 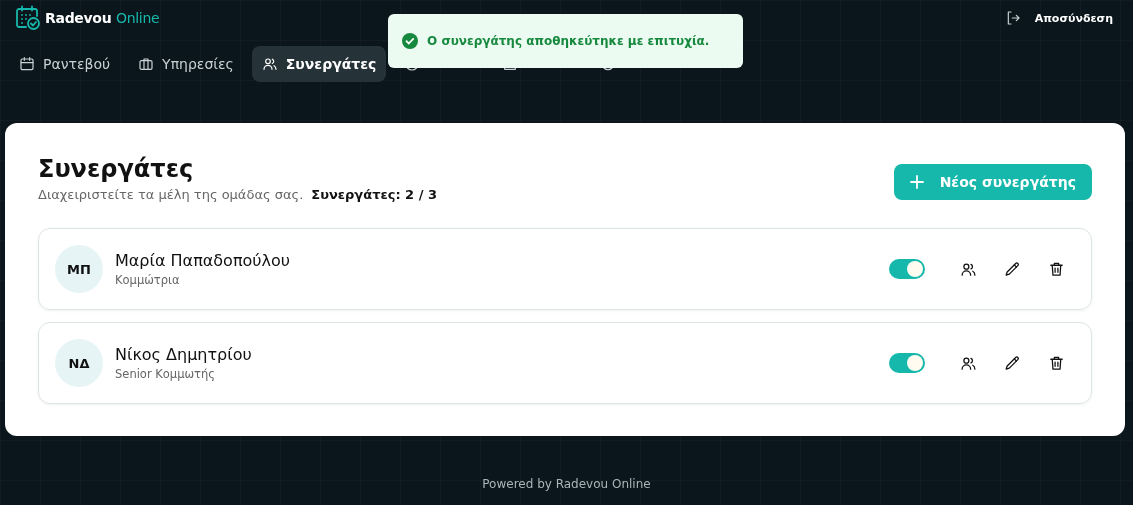 What do you see at coordinates (203, 260) in the screenshot?
I see `partner-name: Μαρία Παπαδοπούλου` at bounding box center [203, 260].